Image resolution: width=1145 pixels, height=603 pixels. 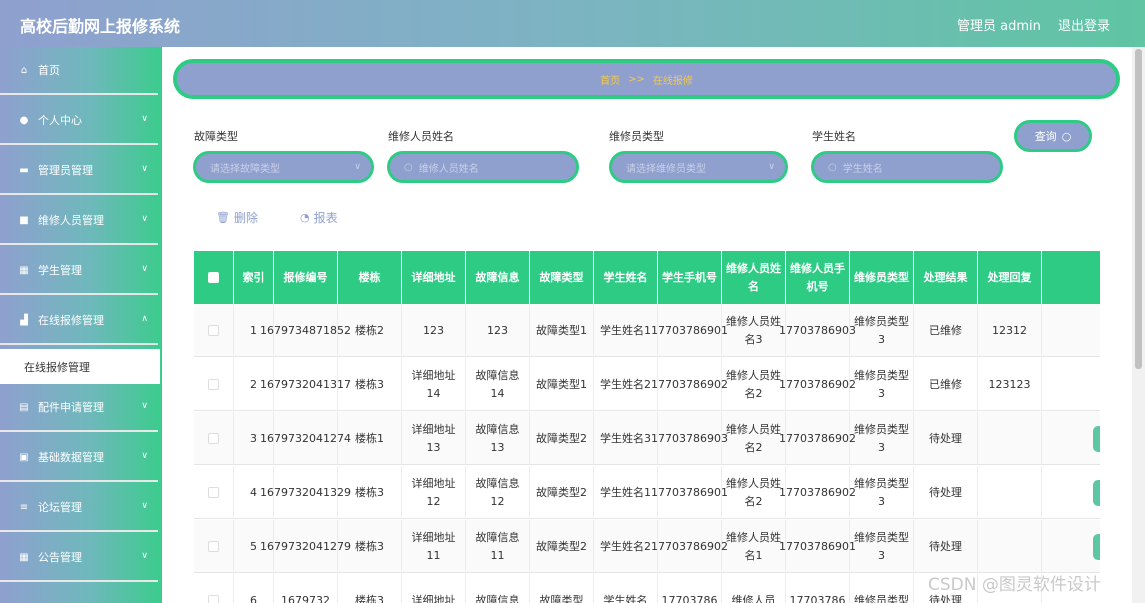 I want to click on repairer-type-select: 请选择维修员类型 ∨, so click(x=698, y=167).